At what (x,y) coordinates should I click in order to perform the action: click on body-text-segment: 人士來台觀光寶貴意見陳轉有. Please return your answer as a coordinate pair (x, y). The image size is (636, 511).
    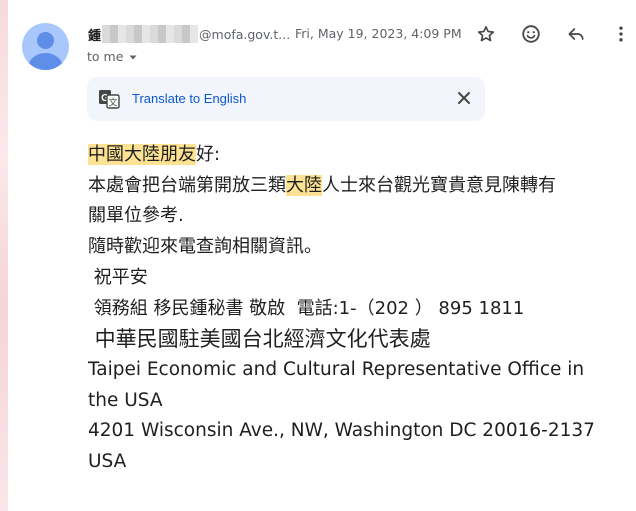
    Looking at the image, I should click on (439, 185).